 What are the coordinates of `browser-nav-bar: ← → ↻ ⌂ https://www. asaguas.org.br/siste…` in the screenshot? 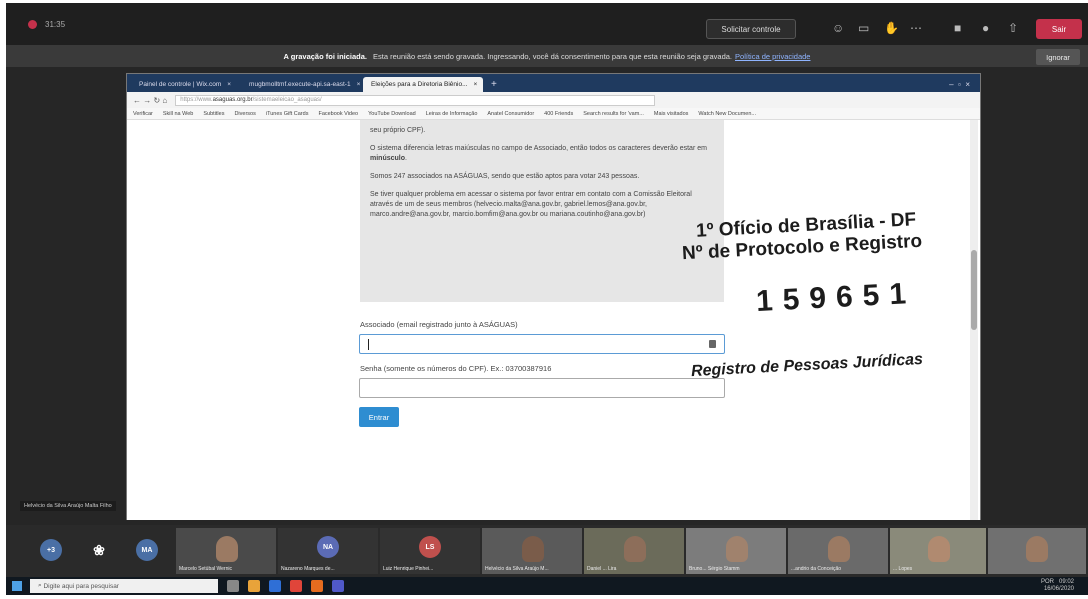 It's located at (553, 100).